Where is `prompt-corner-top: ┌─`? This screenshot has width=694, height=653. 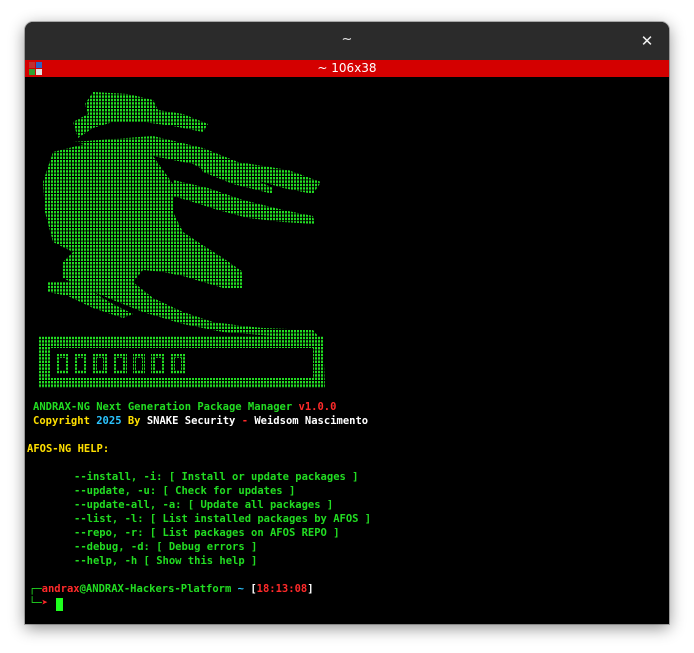
prompt-corner-top: ┌─ is located at coordinates (35, 589).